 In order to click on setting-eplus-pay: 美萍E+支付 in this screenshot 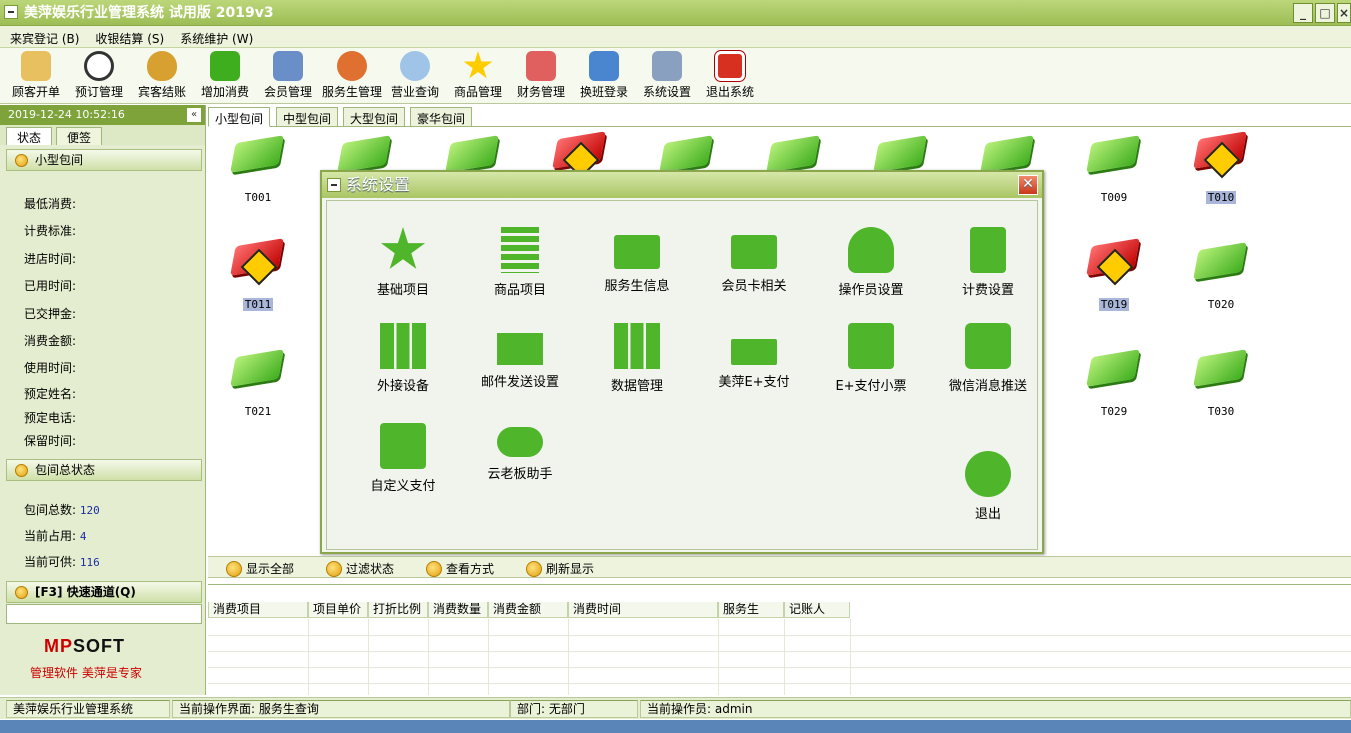, I will do `click(754, 356)`.